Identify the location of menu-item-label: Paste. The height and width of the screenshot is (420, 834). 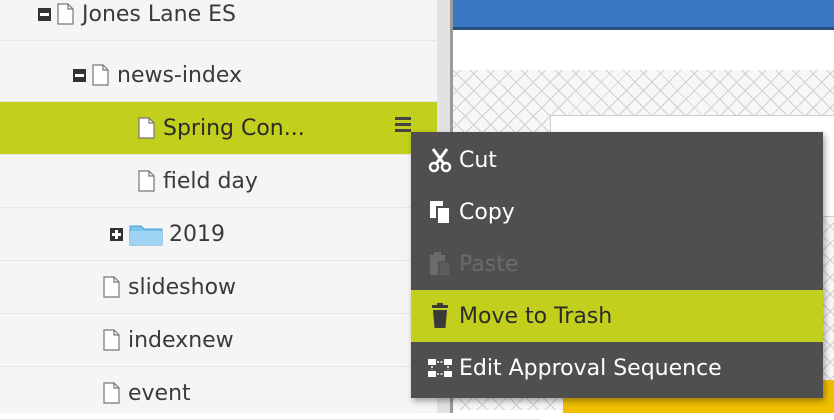
(489, 264).